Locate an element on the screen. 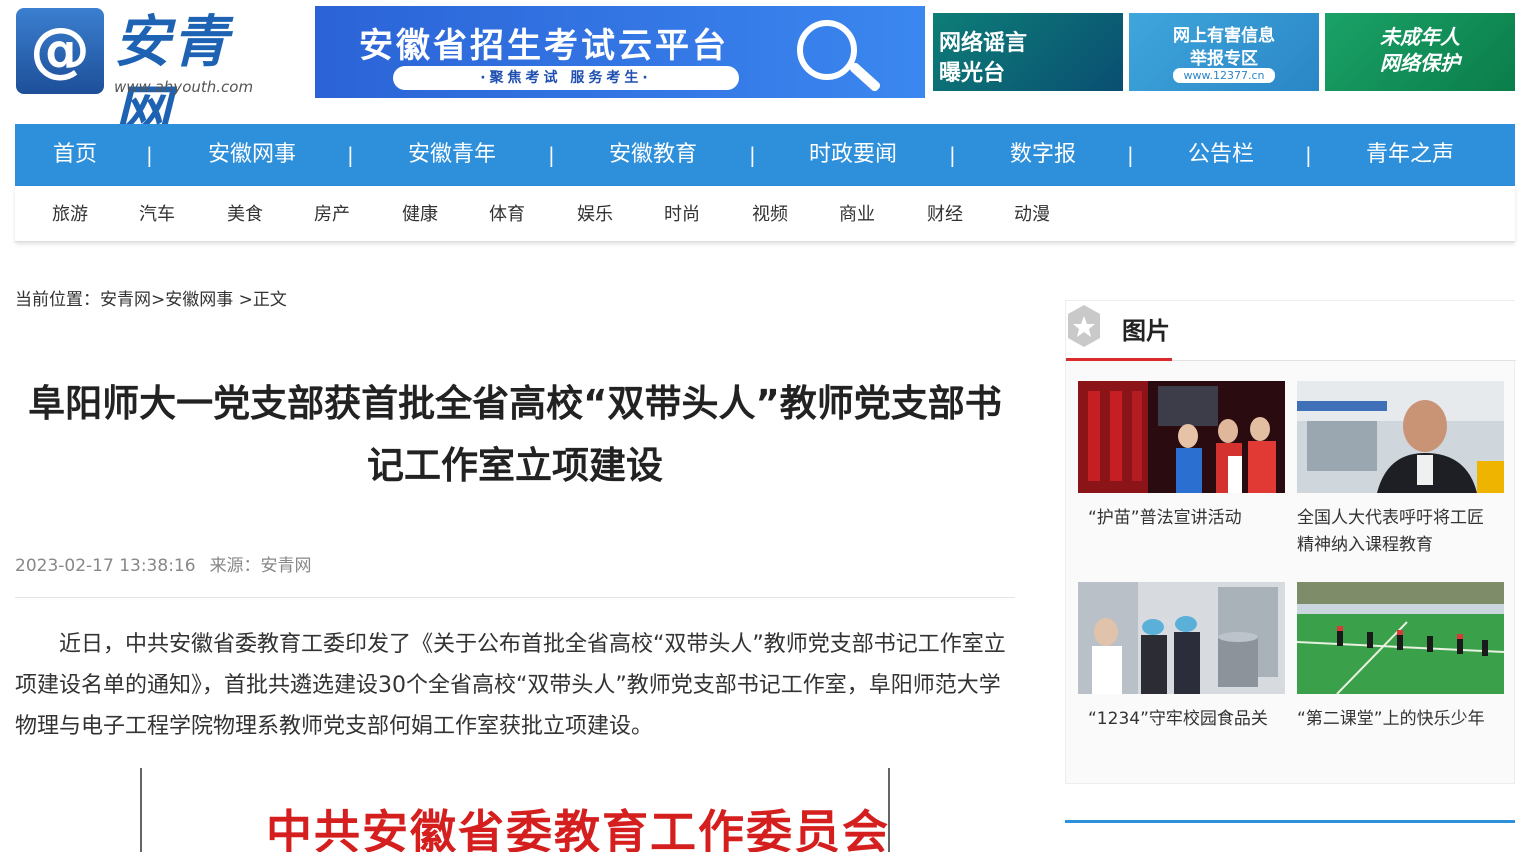 The image size is (1527, 852). breadcrumb-section-link: 安徽网事 is located at coordinates (199, 300).